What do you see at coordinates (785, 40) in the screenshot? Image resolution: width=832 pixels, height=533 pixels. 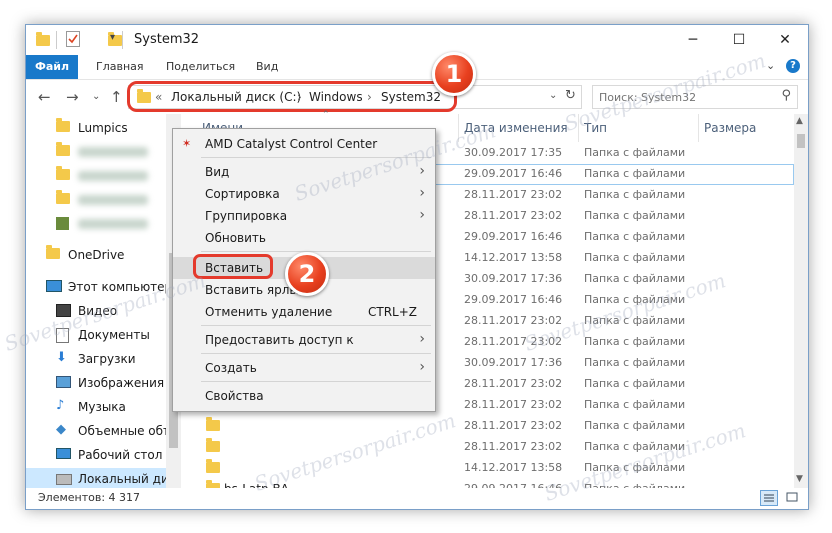 I see `close-icon: ✕` at bounding box center [785, 40].